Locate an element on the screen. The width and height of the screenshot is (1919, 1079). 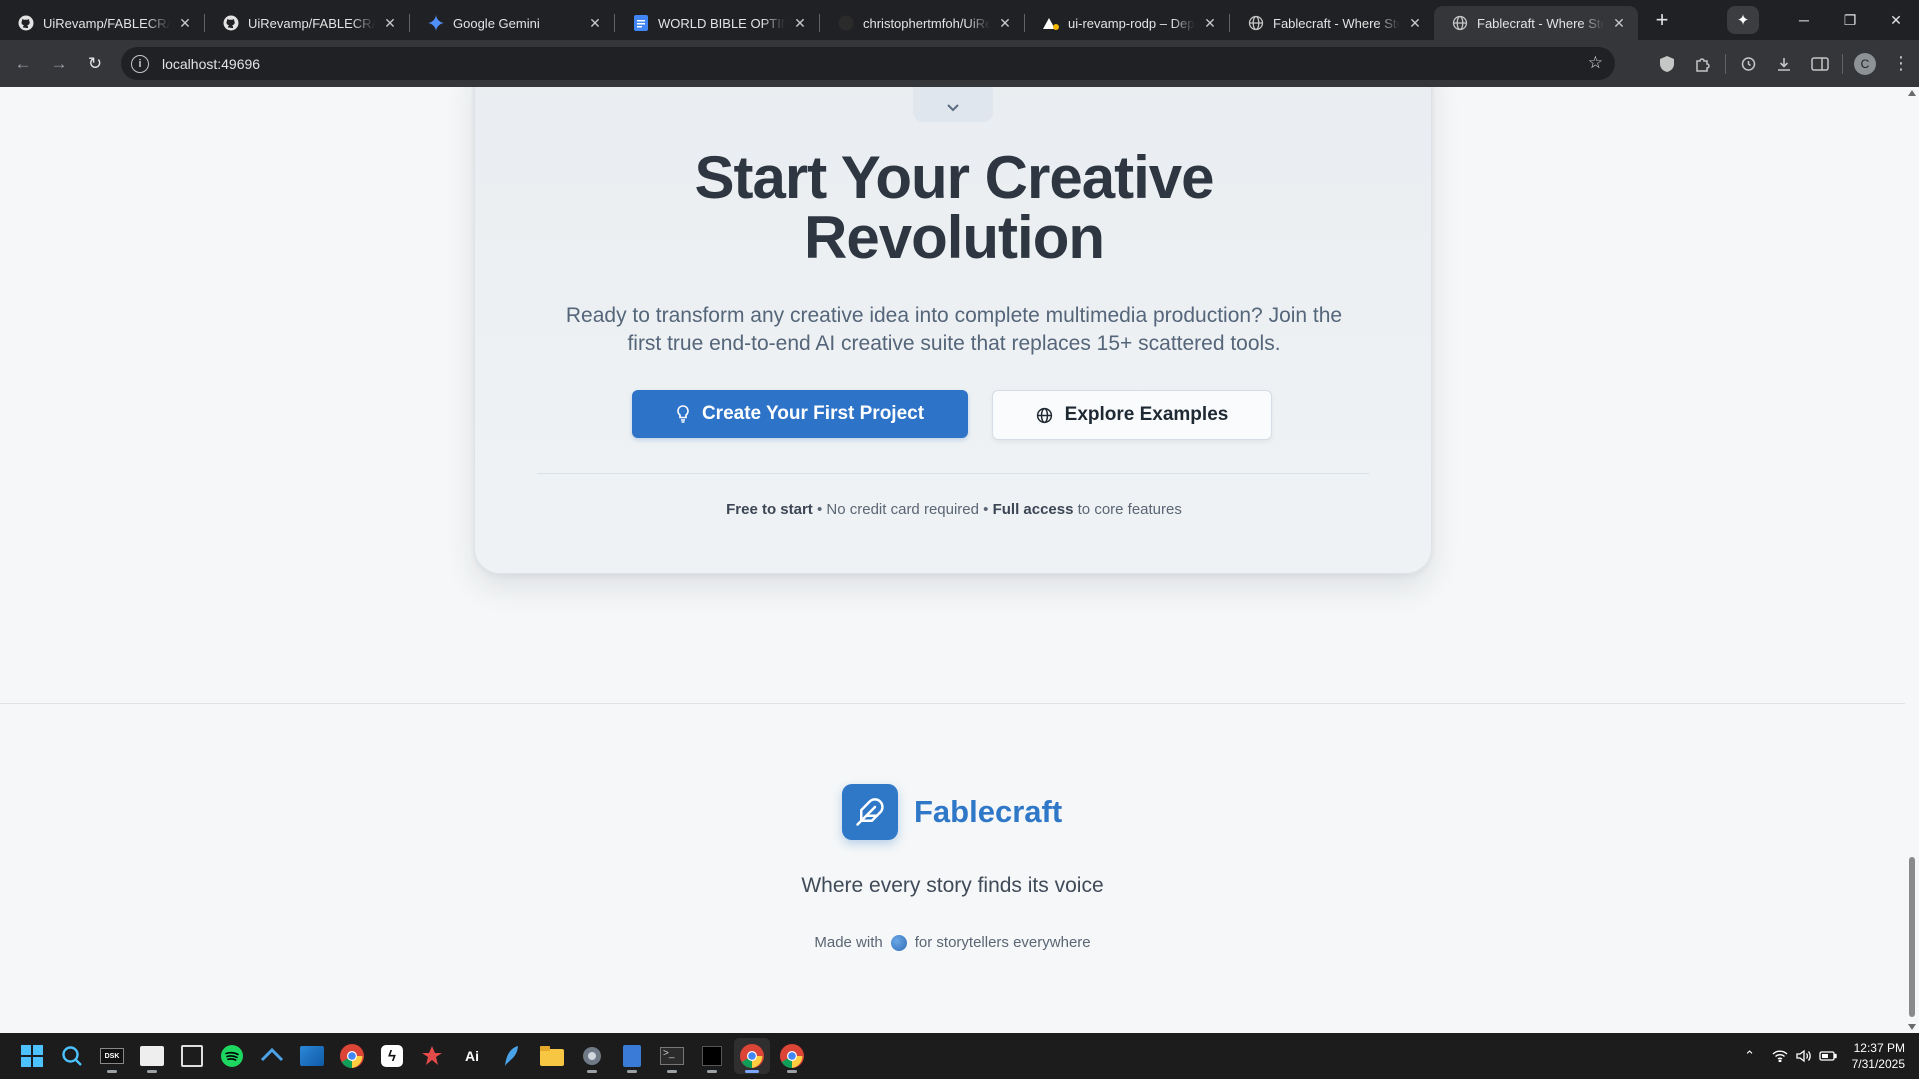
tab-title: christophertmfoh/UiRev is located at coordinates (926, 23).